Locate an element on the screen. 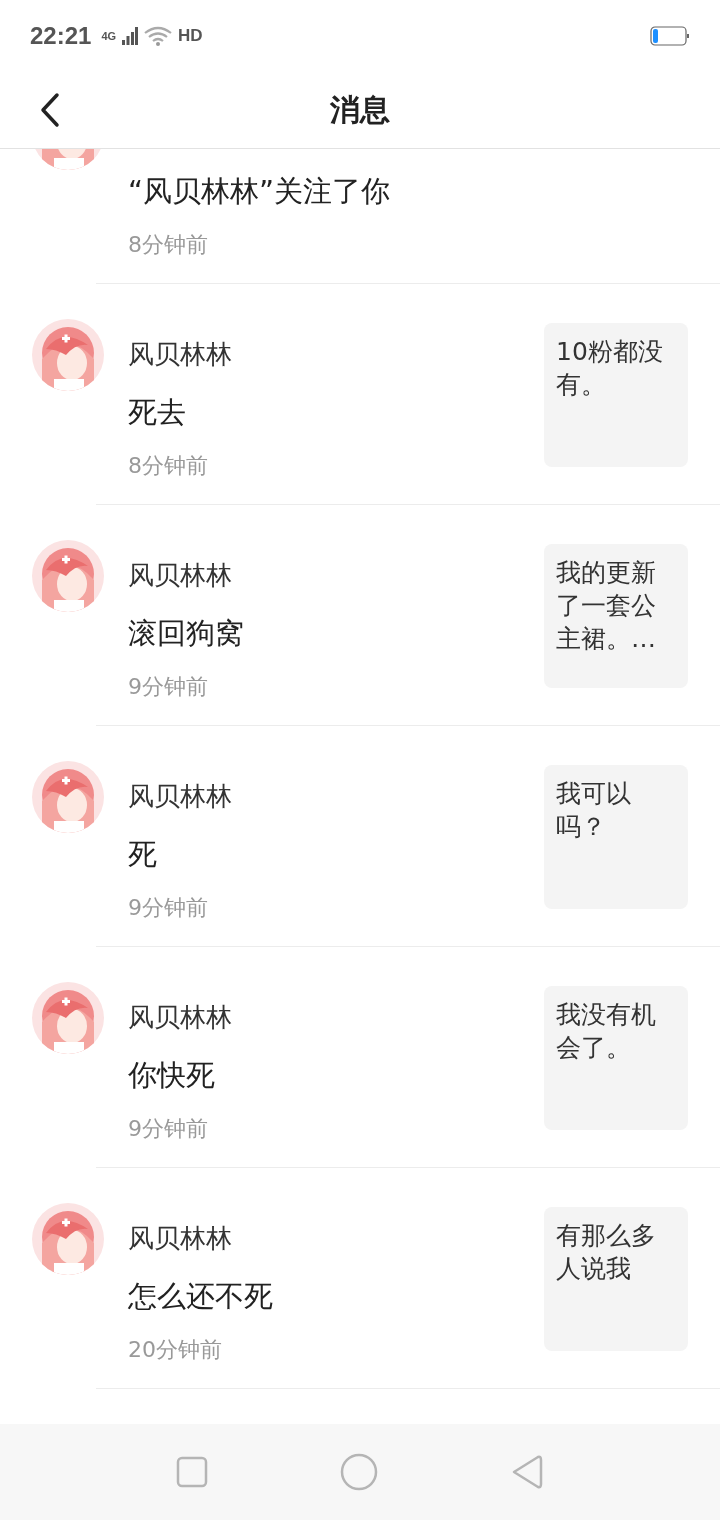 This screenshot has height=1520, width=720. preview-text: 有那么多人说我 is located at coordinates (606, 1252).